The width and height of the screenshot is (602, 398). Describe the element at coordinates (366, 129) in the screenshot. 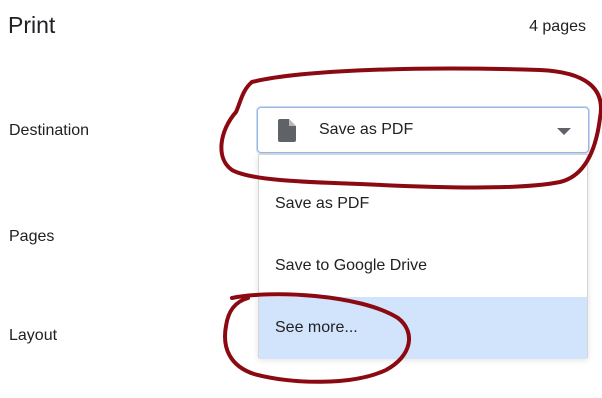

I see `destination-select-value: Save as PDF` at that location.